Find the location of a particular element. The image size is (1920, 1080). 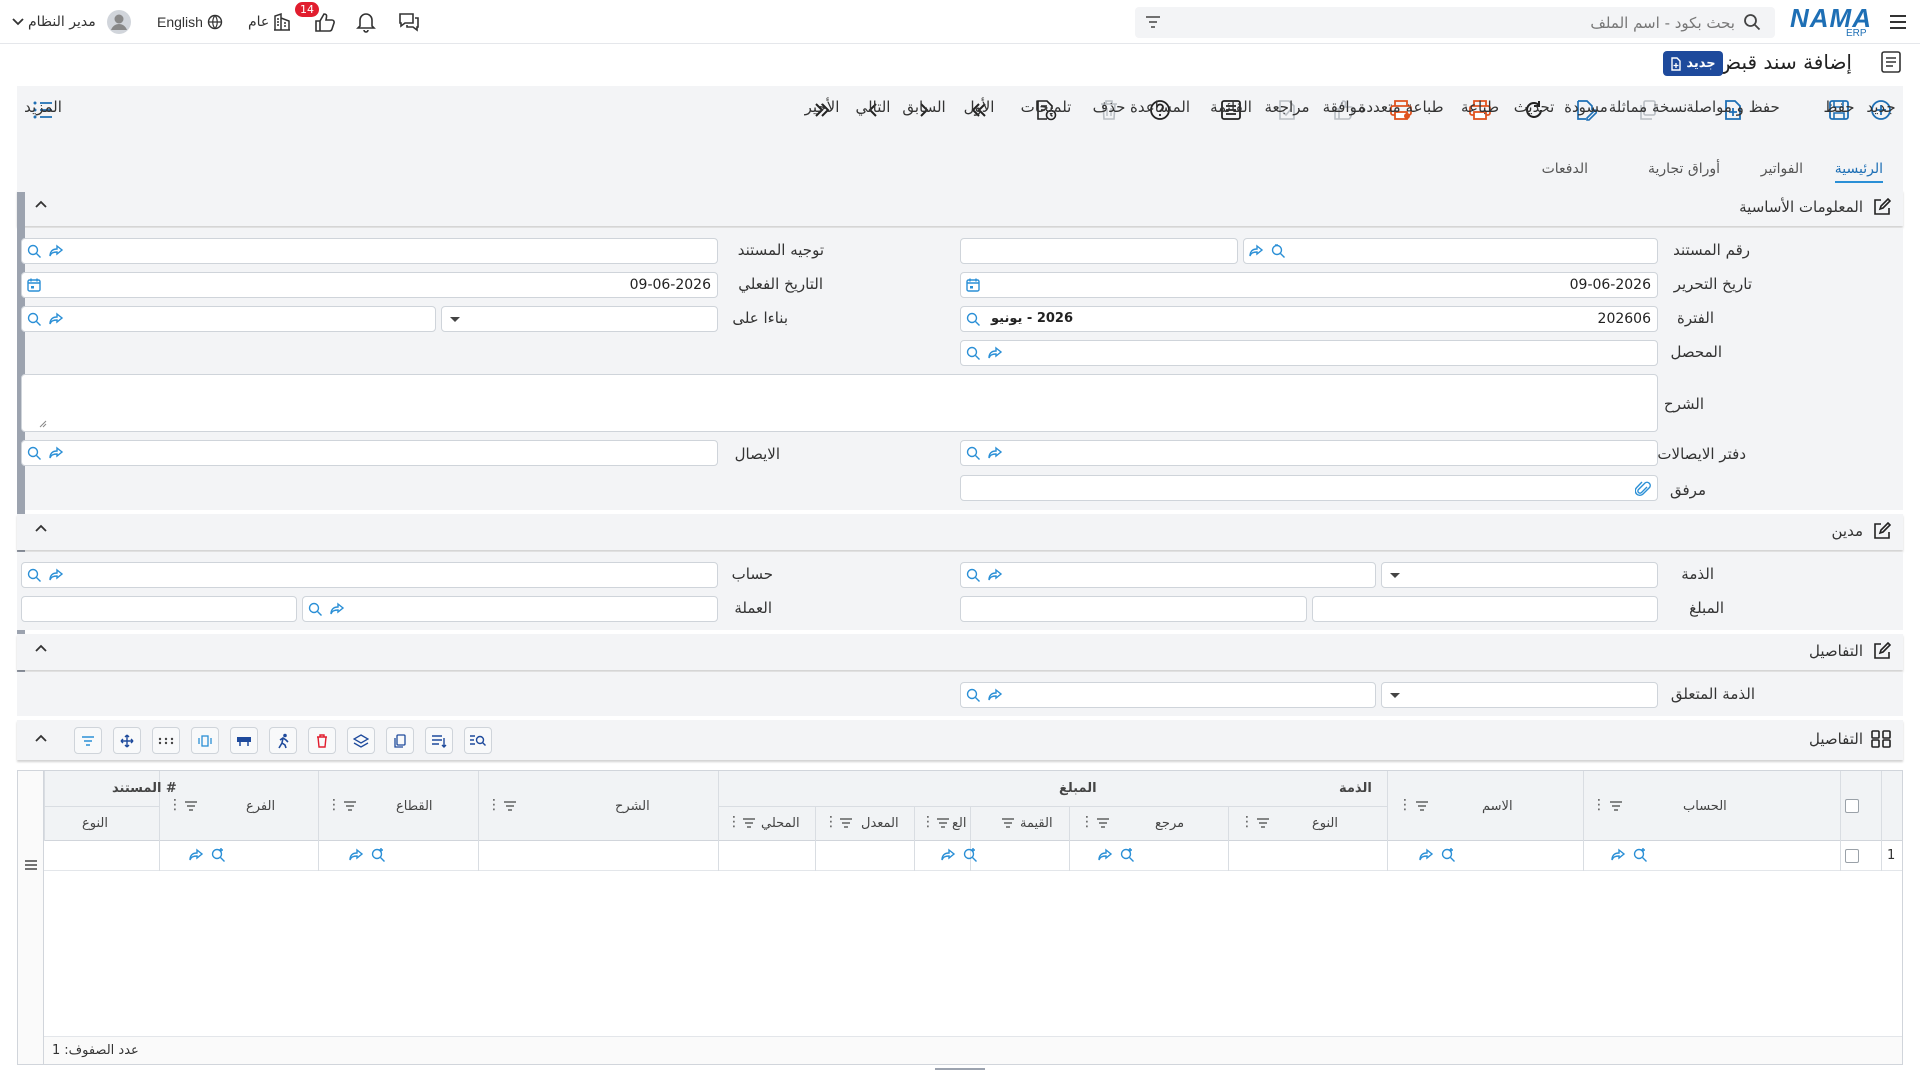

based-on-field is located at coordinates (228, 319).